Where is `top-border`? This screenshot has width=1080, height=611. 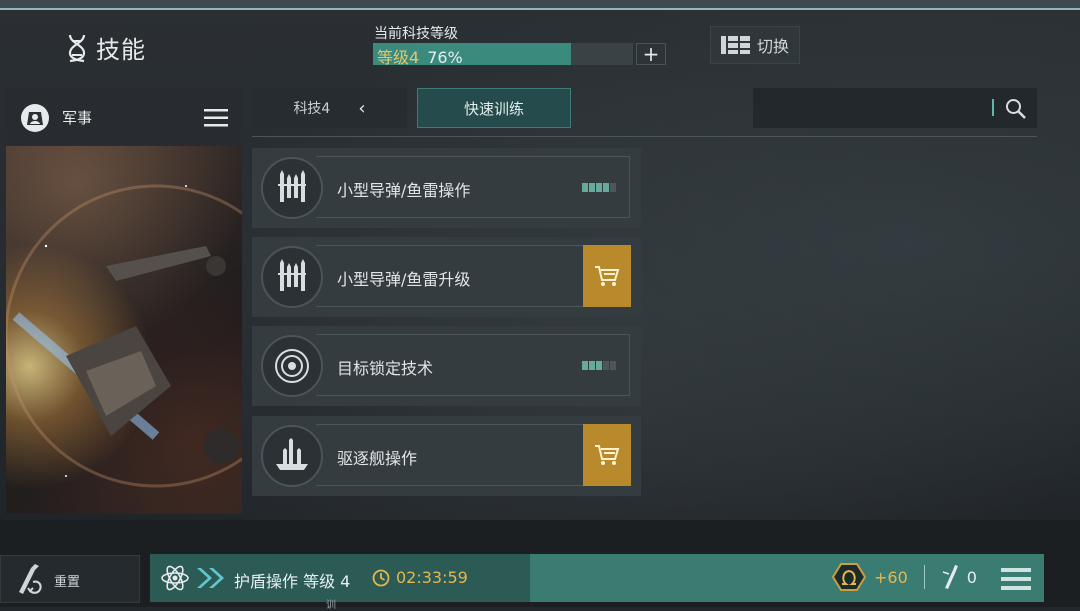
top-border is located at coordinates (540, 5).